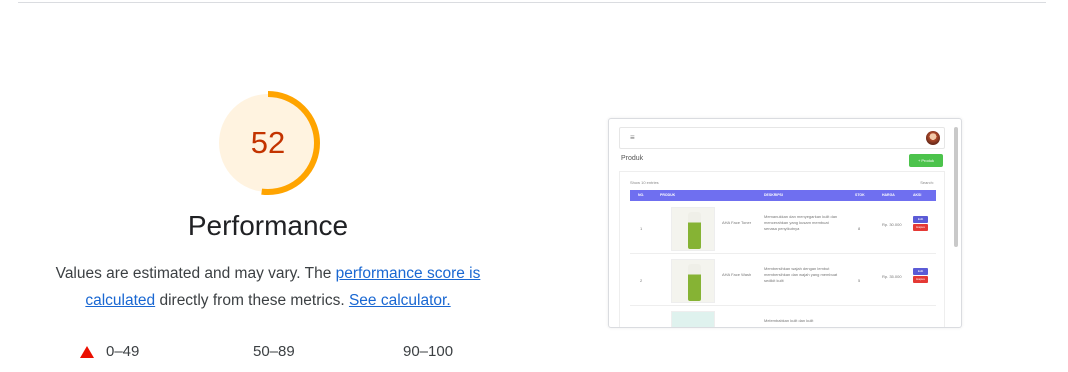  I want to click on table-header: NO. PRODUK DESKRIPSI STOK HARGA AKSI, so click(783, 195).